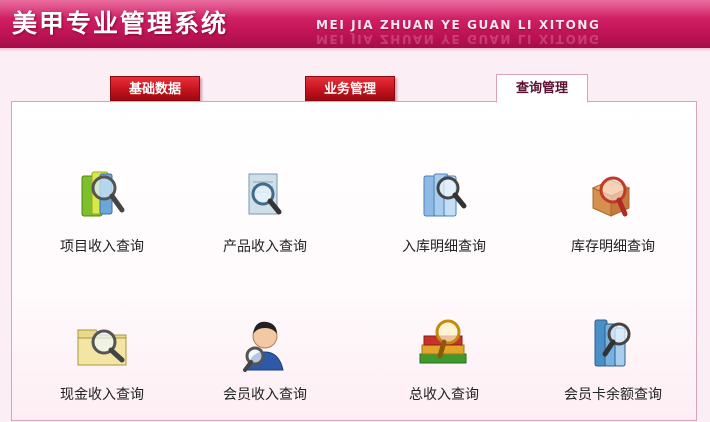 Image resolution: width=710 pixels, height=422 pixels. I want to click on book-stack-magnifier-icon, so click(443, 341).